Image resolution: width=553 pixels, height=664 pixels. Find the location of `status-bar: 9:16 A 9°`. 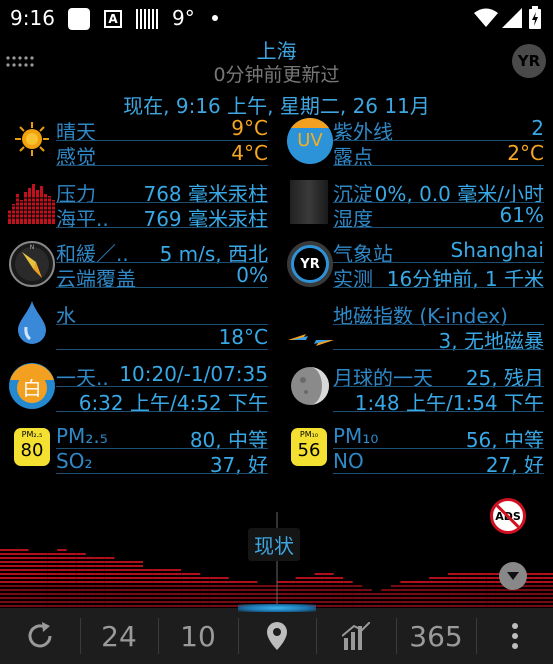

status-bar: 9:16 A 9° is located at coordinates (276, 18).